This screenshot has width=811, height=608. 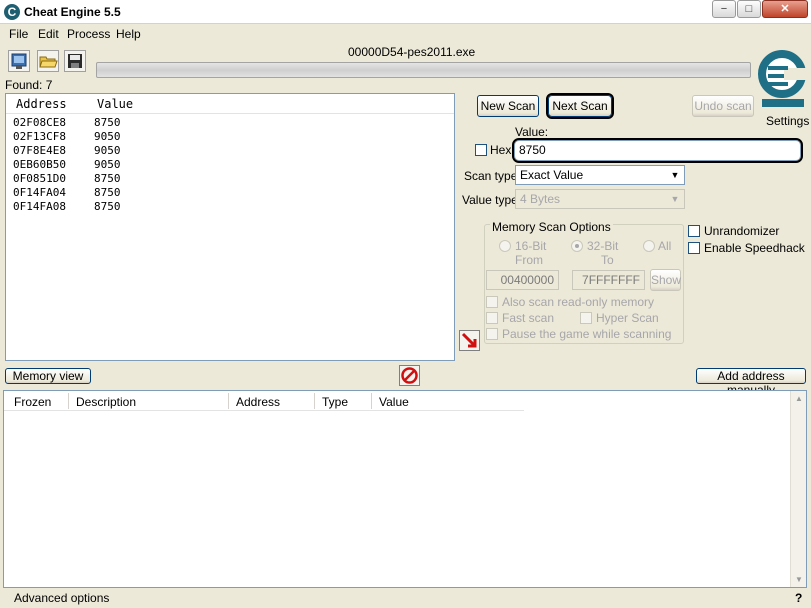 I want to click on results-header-value: Value, so click(x=115, y=104).